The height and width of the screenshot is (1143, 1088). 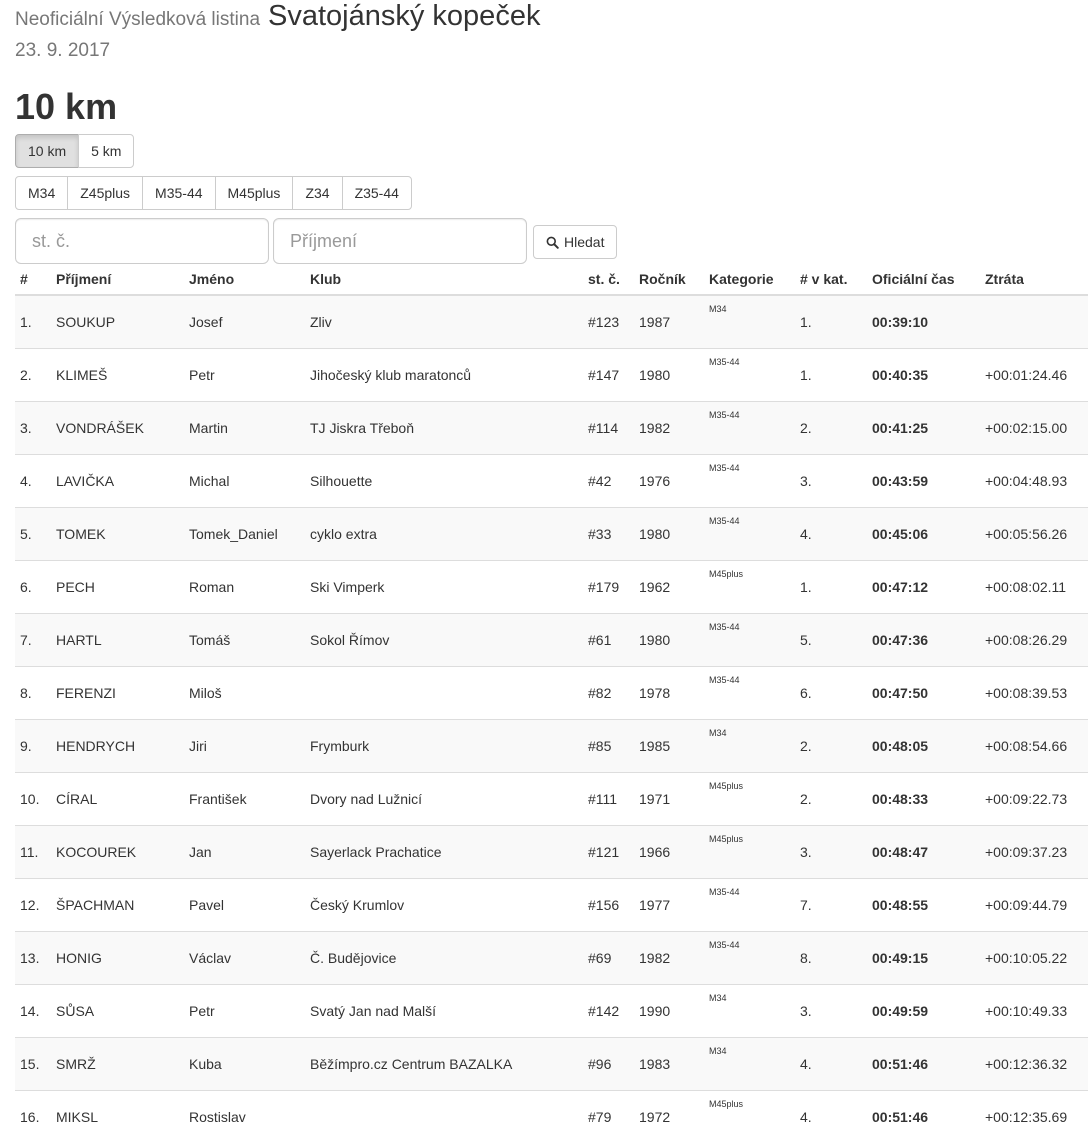 What do you see at coordinates (244, 428) in the screenshot?
I see `cell-first-name: Martin` at bounding box center [244, 428].